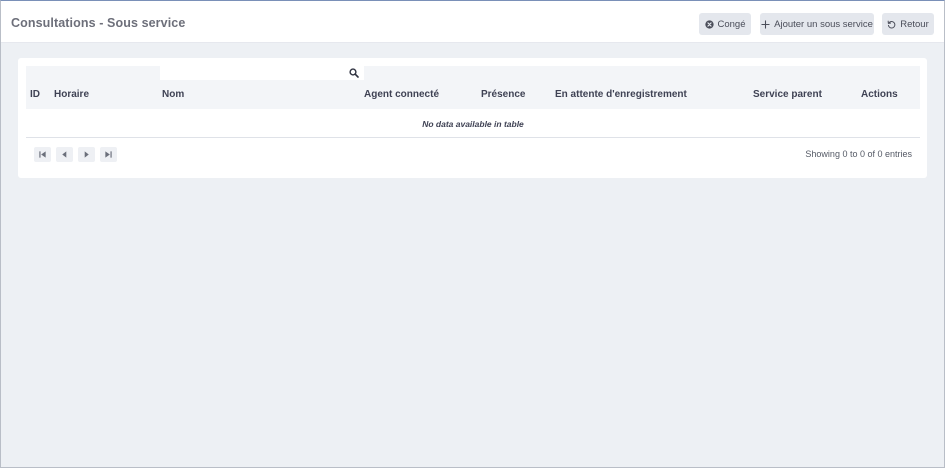  Describe the element at coordinates (879, 94) in the screenshot. I see `column-header-actions: Actions` at that location.